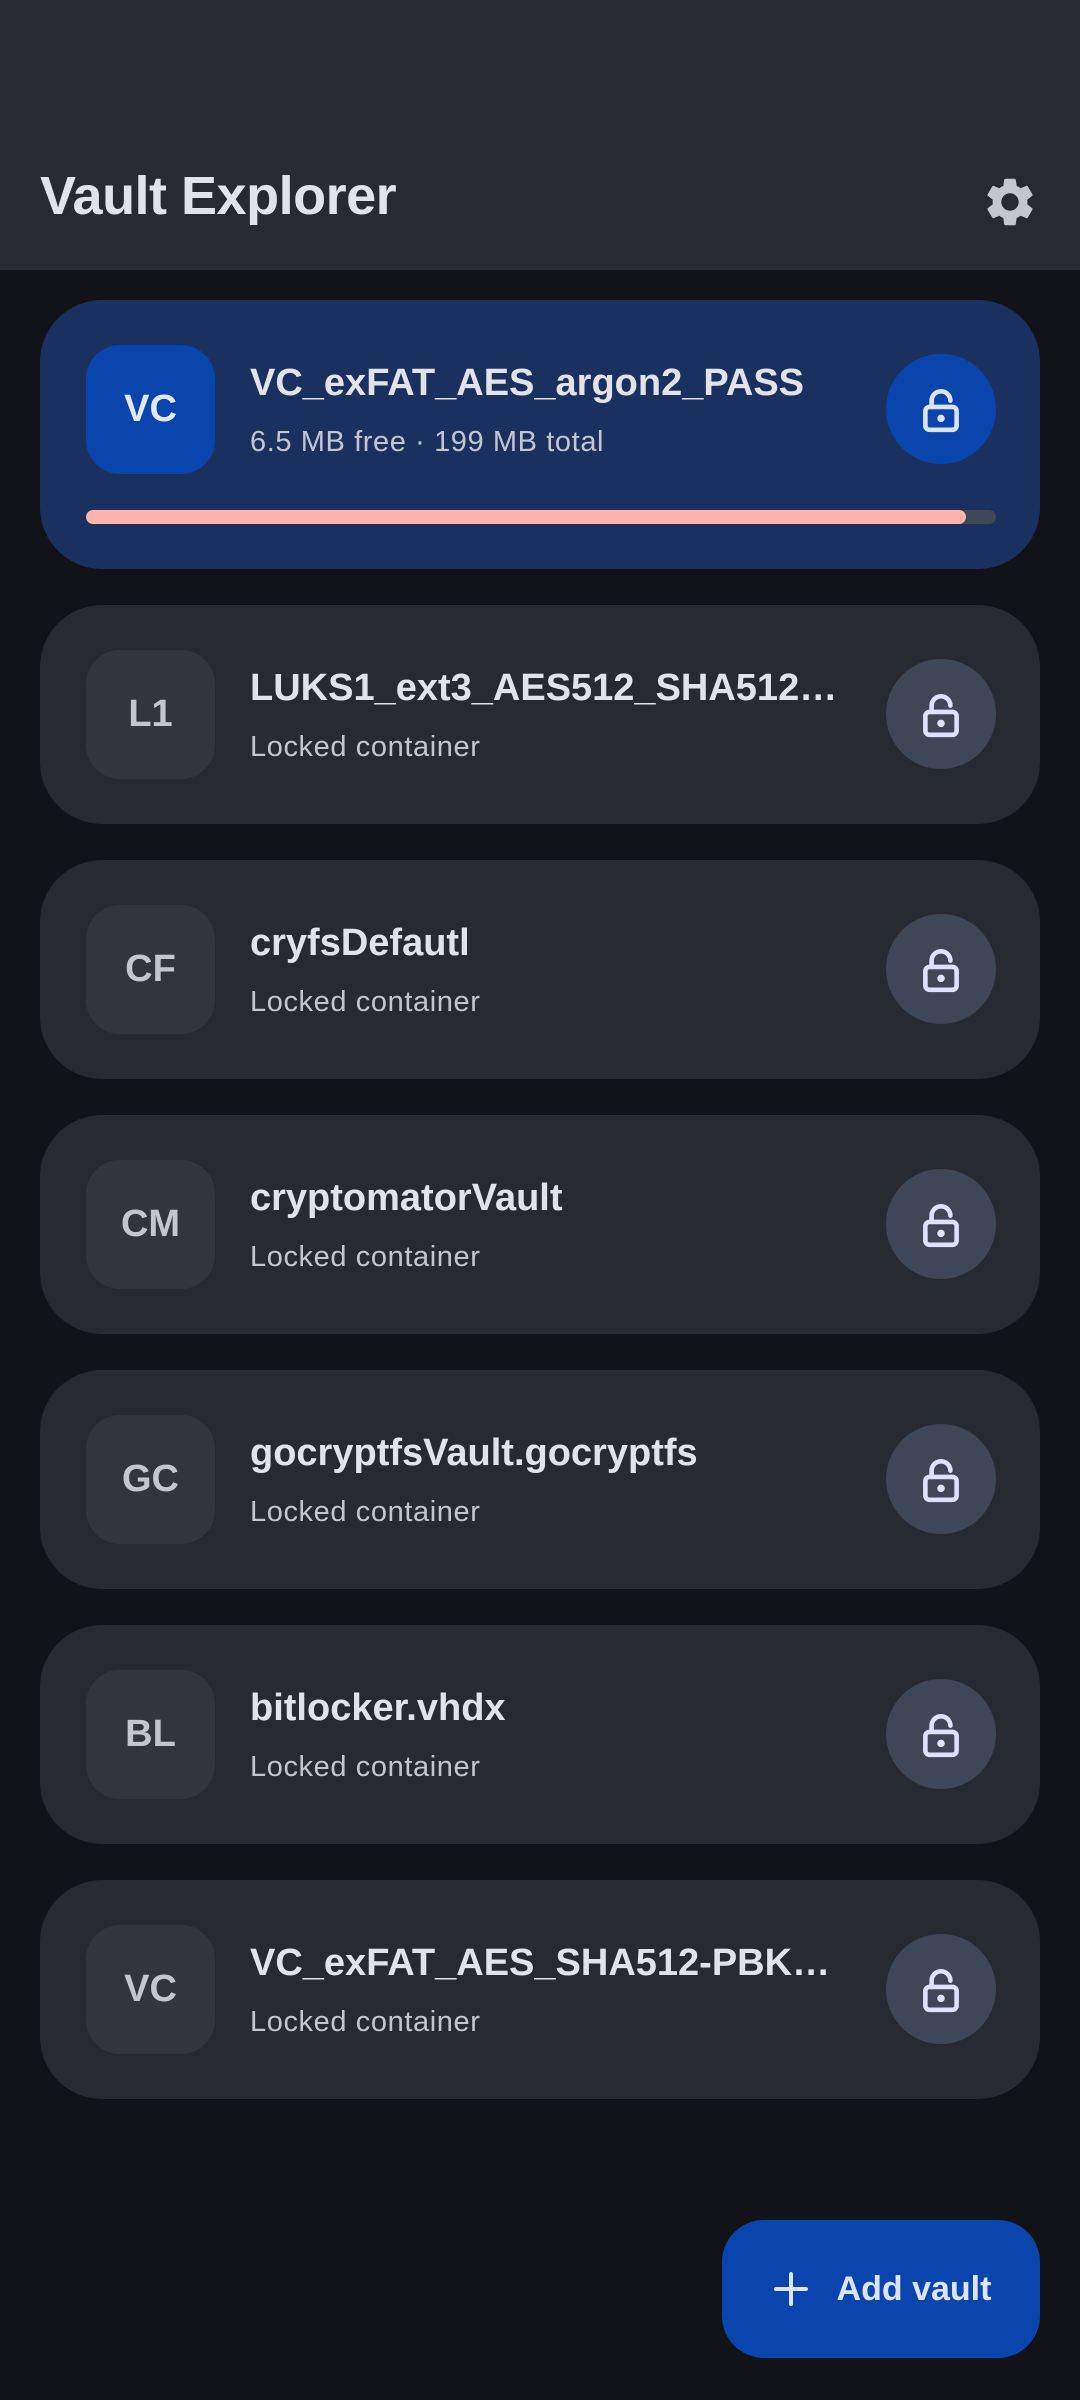 This screenshot has height=2400, width=1080. Describe the element at coordinates (540, 1224) in the screenshot. I see `vault-card: CM cryptomatorVault Locked container` at that location.